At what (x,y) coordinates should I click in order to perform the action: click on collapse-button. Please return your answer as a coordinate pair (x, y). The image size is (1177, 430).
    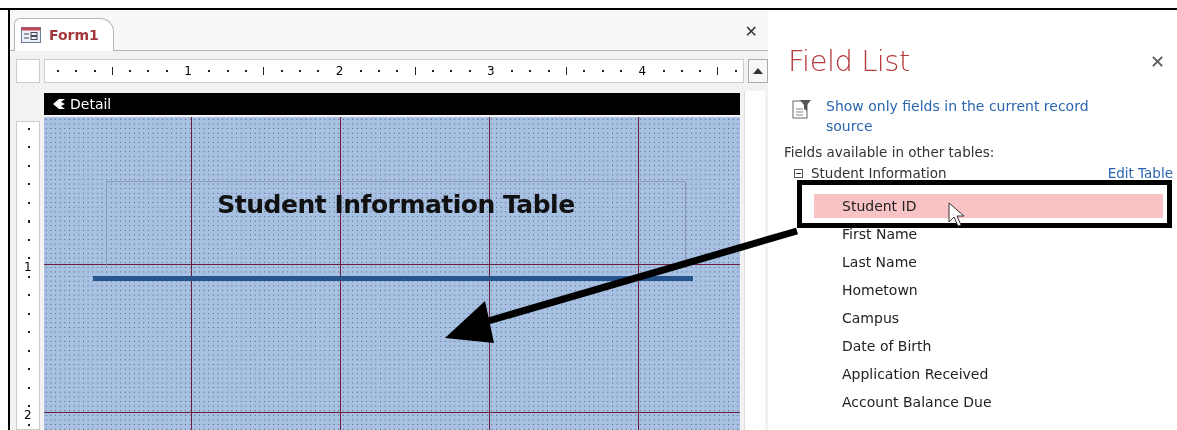
    Looking at the image, I should click on (798, 173).